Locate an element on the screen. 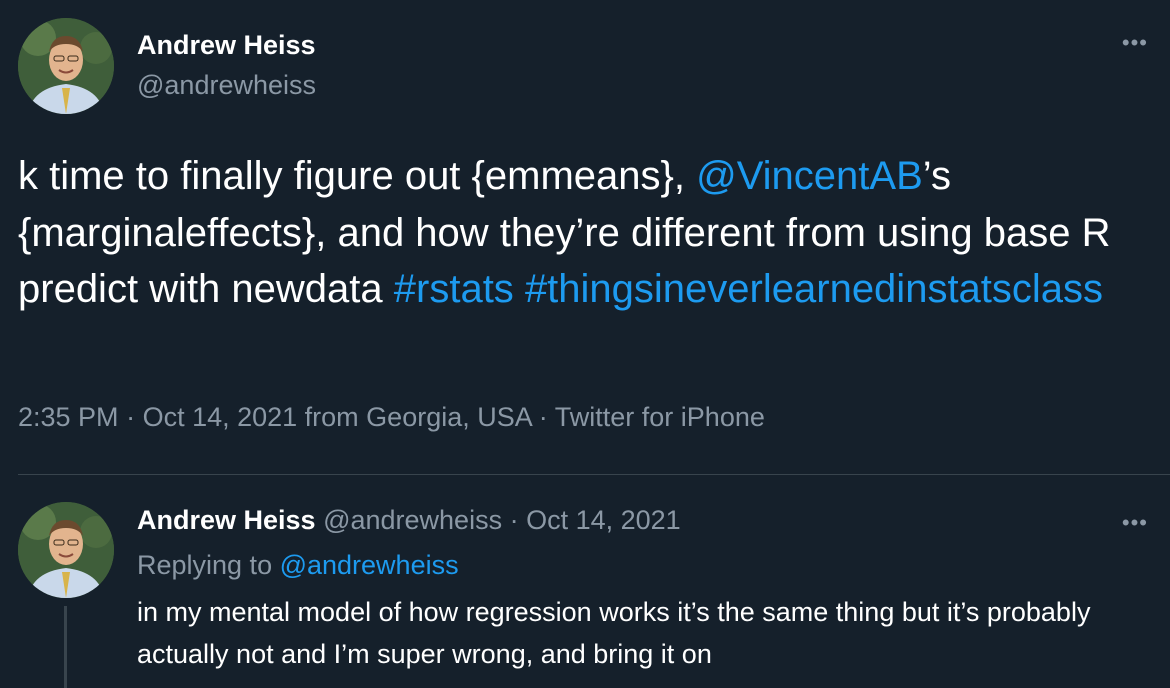  tweet-text-part: k time to finally figure out {emmeans}, is located at coordinates (357, 176).